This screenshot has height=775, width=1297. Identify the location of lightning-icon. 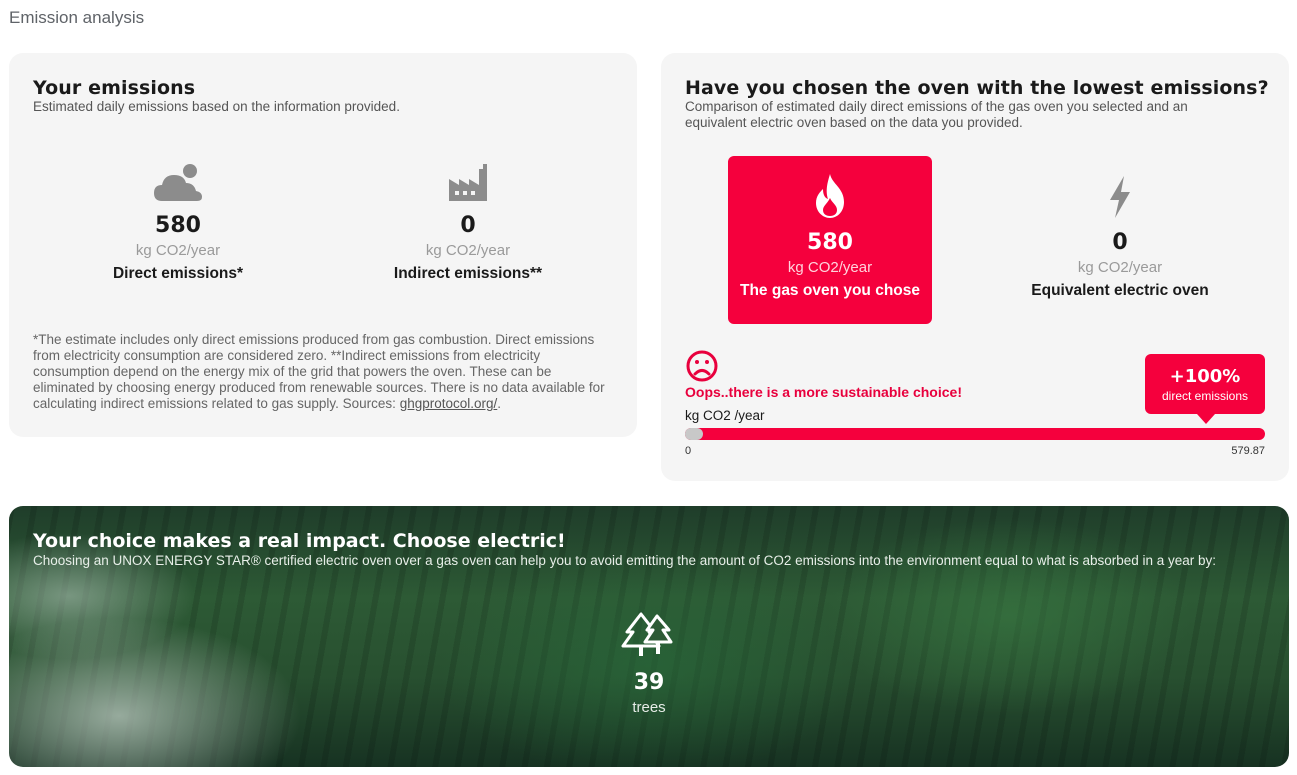
(1120, 197).